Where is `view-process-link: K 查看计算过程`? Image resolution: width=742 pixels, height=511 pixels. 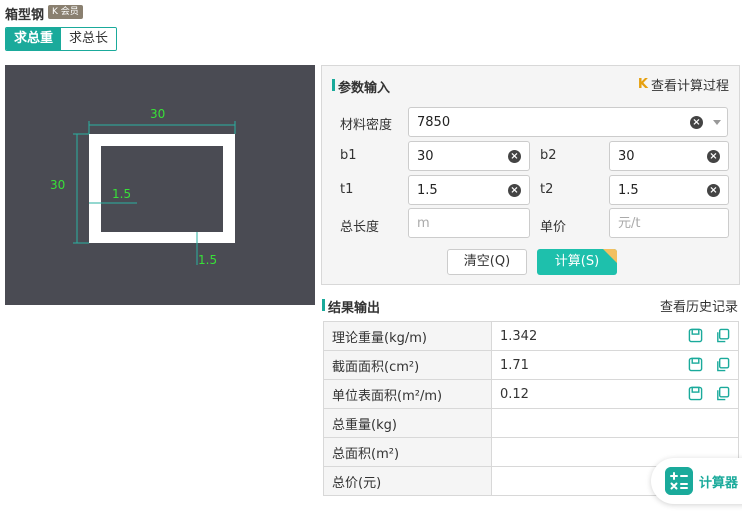 view-process-link: K 查看计算过程 is located at coordinates (683, 84).